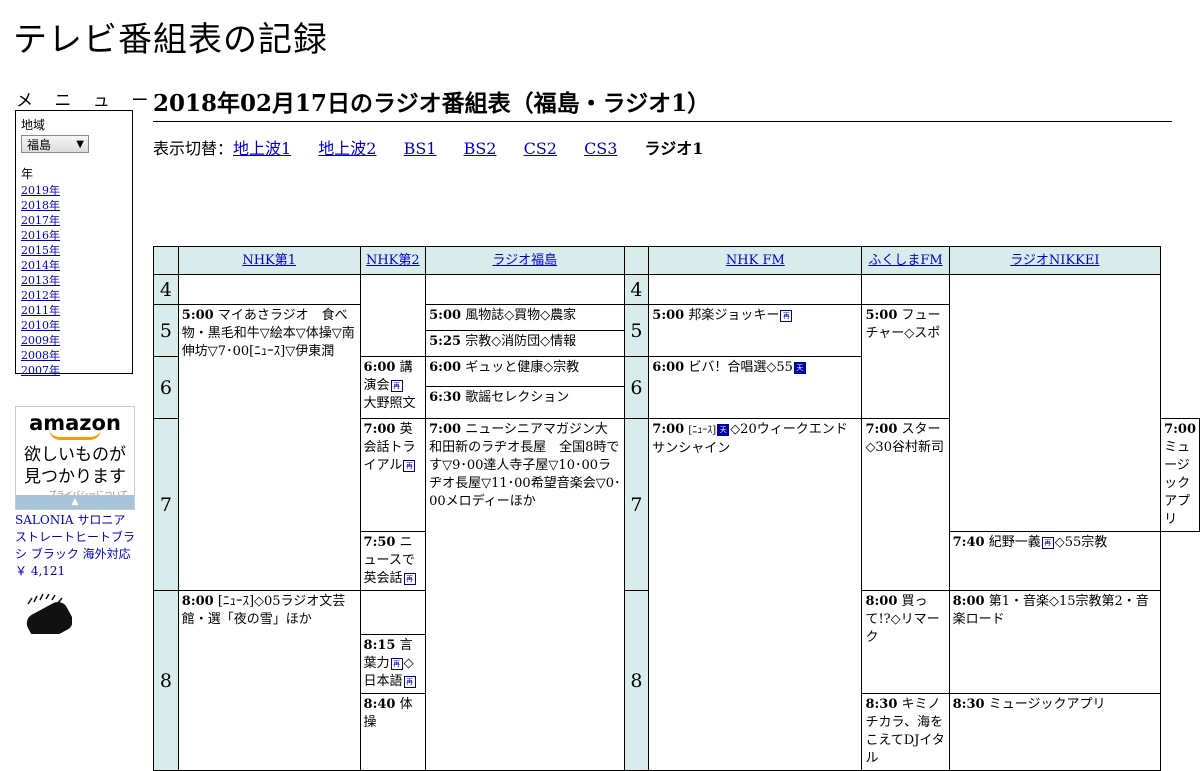  I want to click on brush-product-image, so click(47, 614).